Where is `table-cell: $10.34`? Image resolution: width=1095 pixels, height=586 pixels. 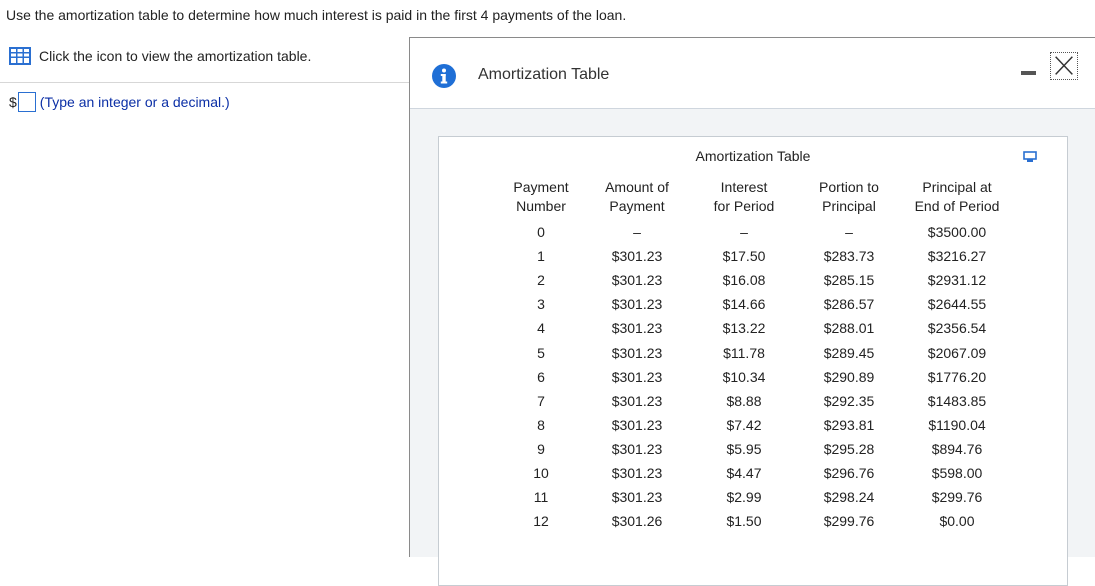 table-cell: $10.34 is located at coordinates (744, 376).